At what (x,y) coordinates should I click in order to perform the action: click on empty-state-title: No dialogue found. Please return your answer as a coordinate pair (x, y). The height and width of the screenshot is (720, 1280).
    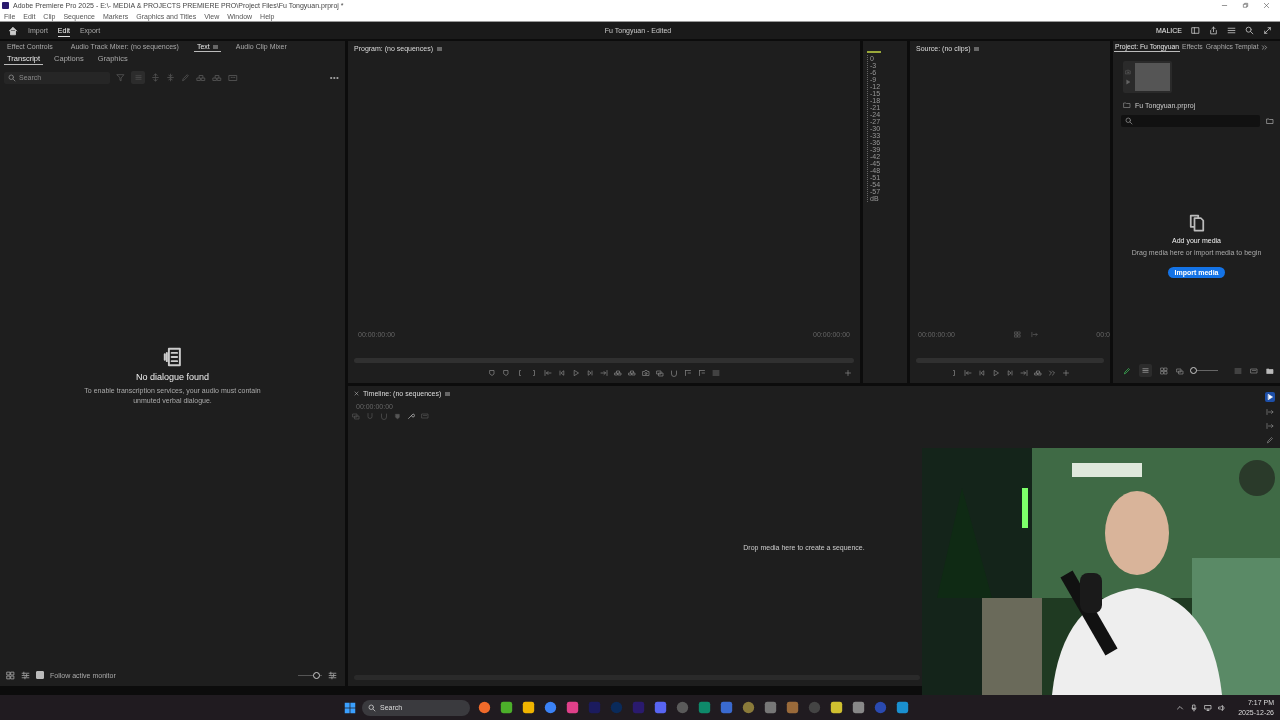
    Looking at the image, I should click on (172, 376).